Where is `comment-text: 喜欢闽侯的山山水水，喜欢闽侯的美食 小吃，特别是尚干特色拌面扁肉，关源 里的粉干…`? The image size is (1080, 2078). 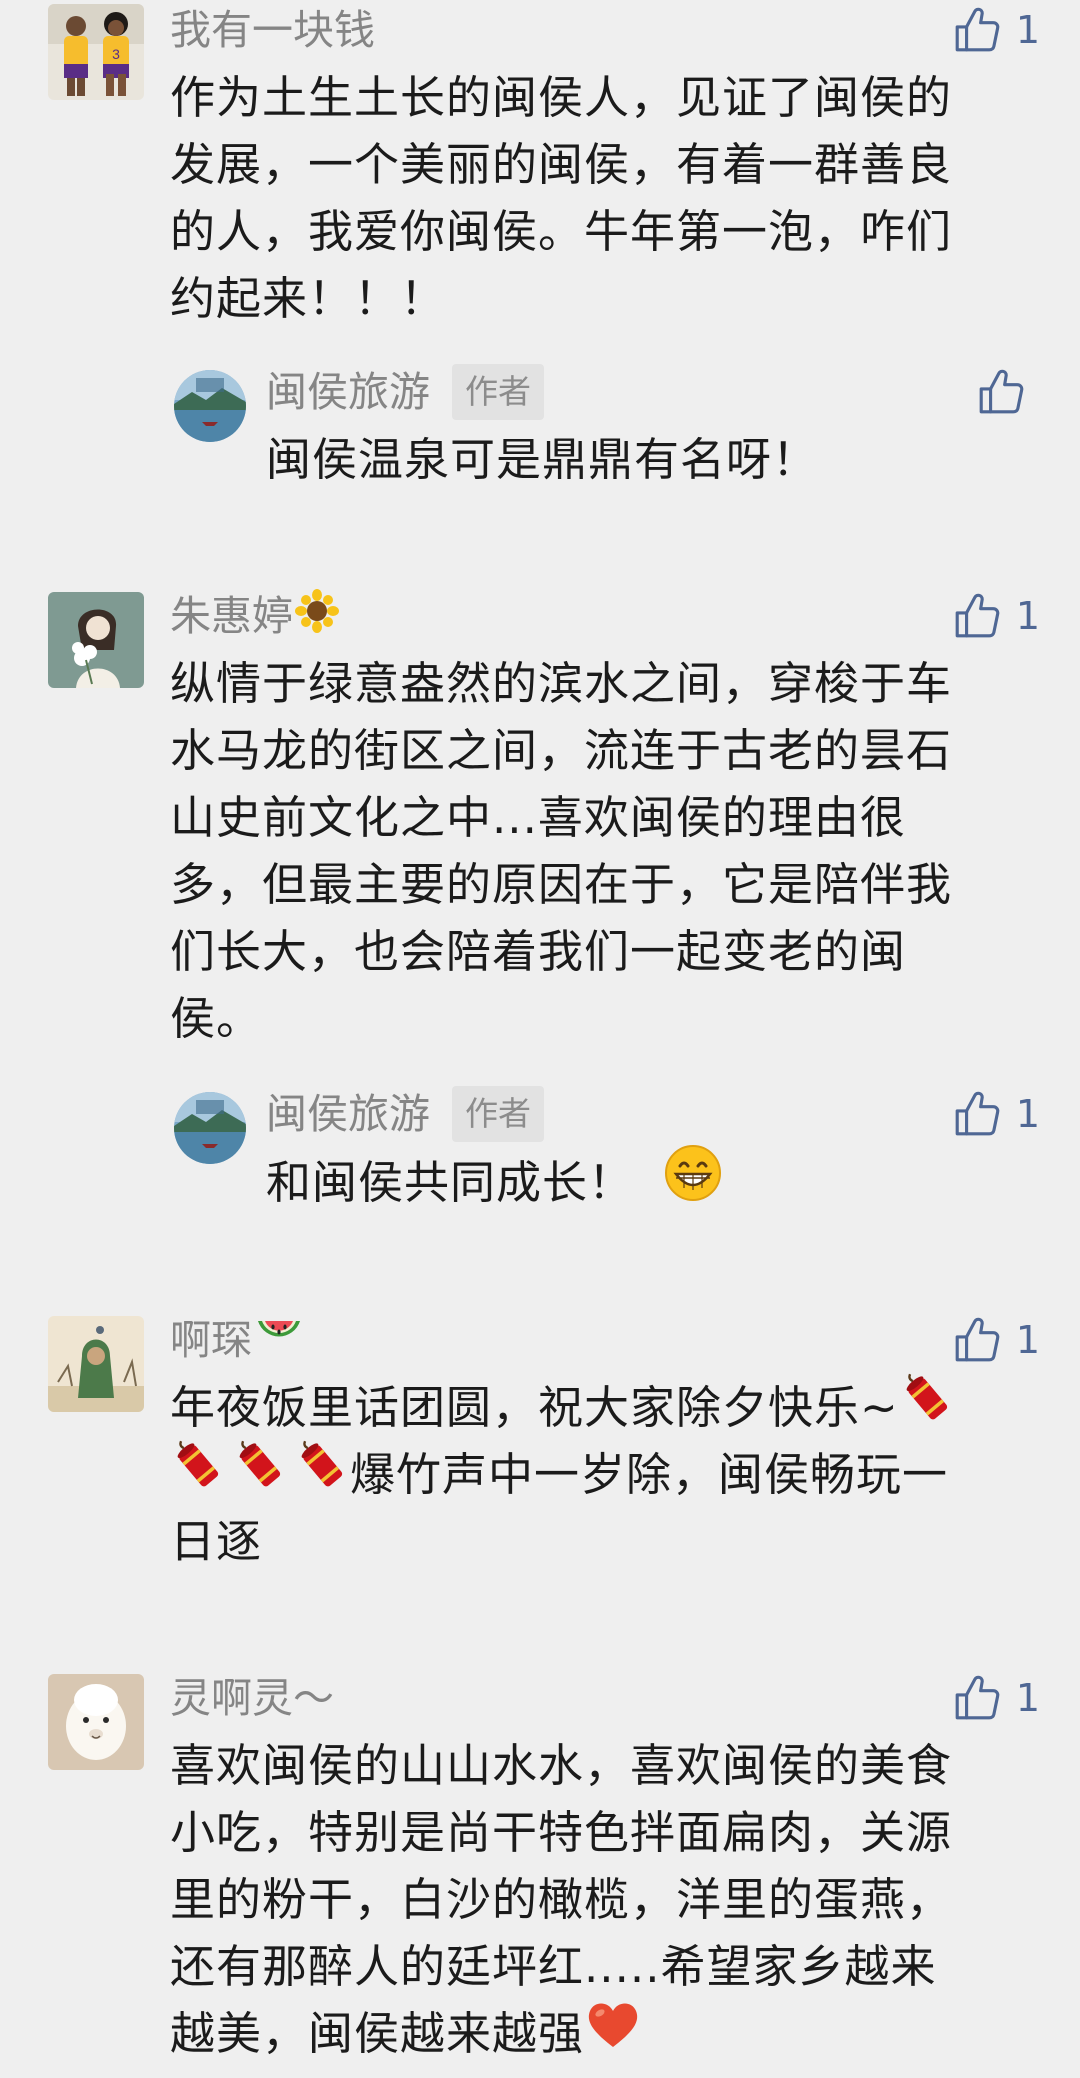 comment-text: 喜欢闽侯的山山水水，喜欢闽侯的美食 小吃，特别是尚干特色拌面扁肉，关源 里的粉干… is located at coordinates (595, 1899).